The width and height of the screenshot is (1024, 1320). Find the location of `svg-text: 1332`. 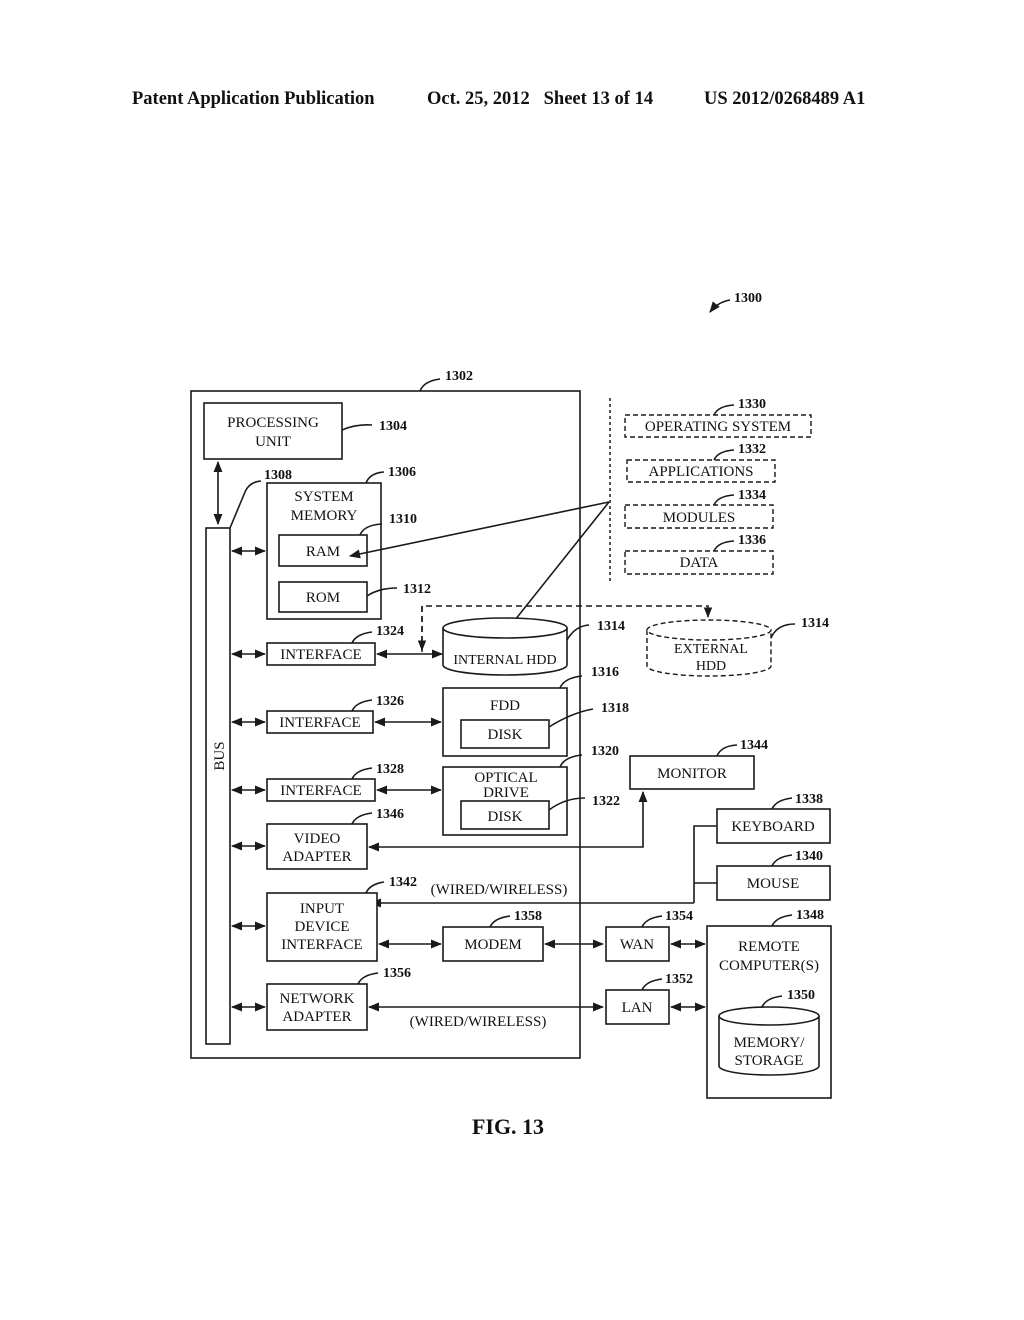

svg-text: 1332 is located at coordinates (752, 449).